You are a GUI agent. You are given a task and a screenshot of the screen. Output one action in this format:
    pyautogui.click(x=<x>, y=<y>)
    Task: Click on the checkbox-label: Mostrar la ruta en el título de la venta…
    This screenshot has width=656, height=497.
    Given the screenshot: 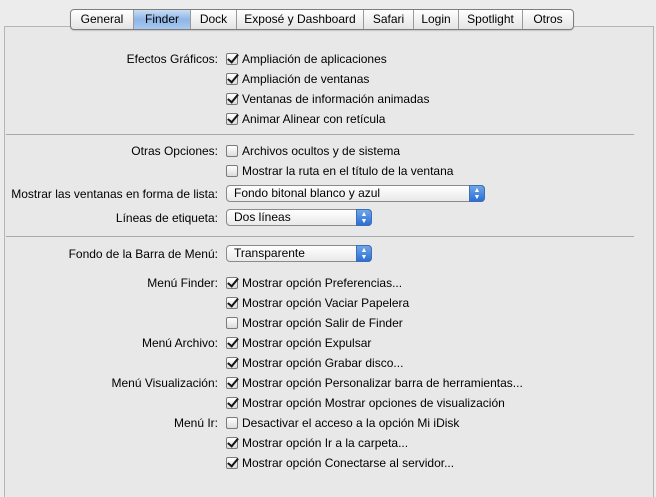 What is the action you would take?
    pyautogui.click(x=347, y=171)
    